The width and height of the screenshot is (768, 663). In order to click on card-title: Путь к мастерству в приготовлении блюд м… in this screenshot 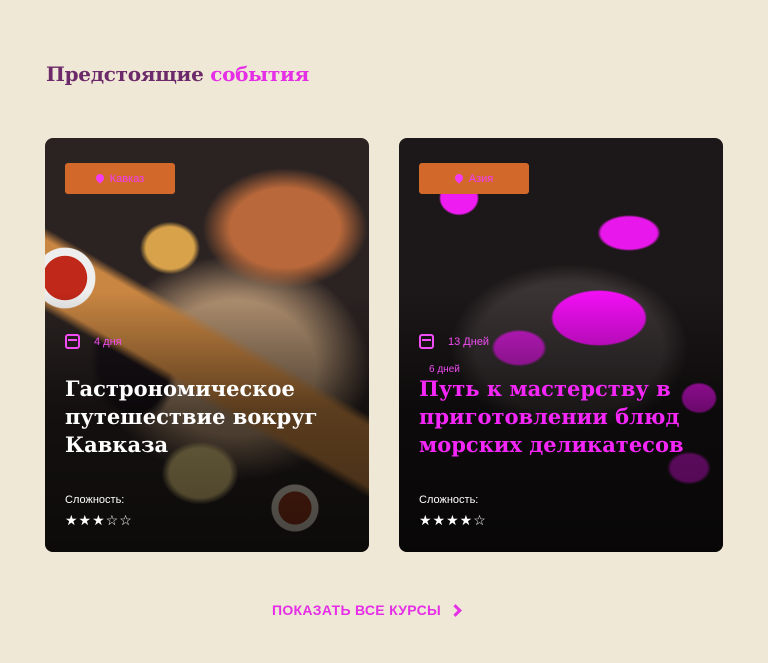, I will do `click(564, 417)`.